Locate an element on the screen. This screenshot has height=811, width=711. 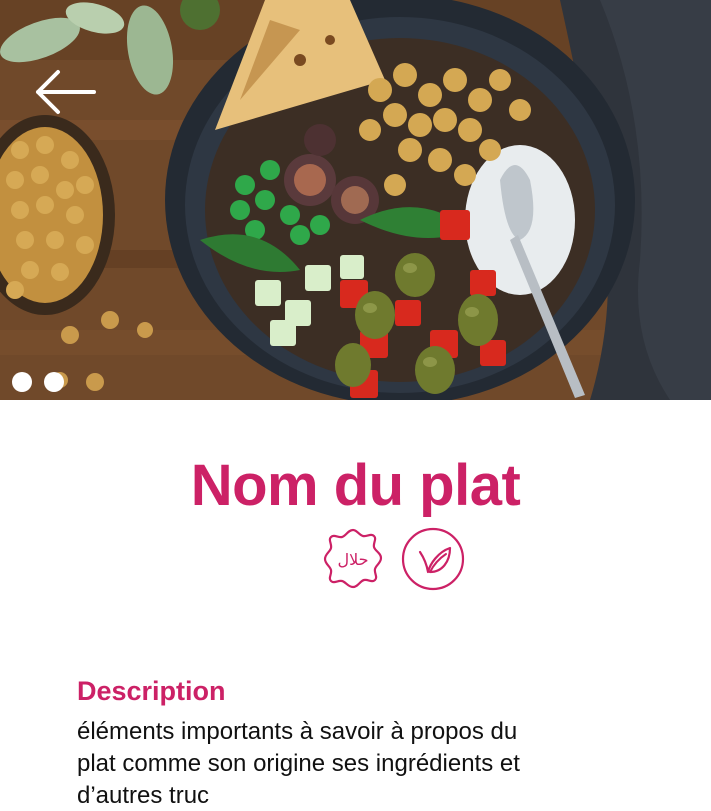
dish-title: Nom du plat is located at coordinates (355, 485).